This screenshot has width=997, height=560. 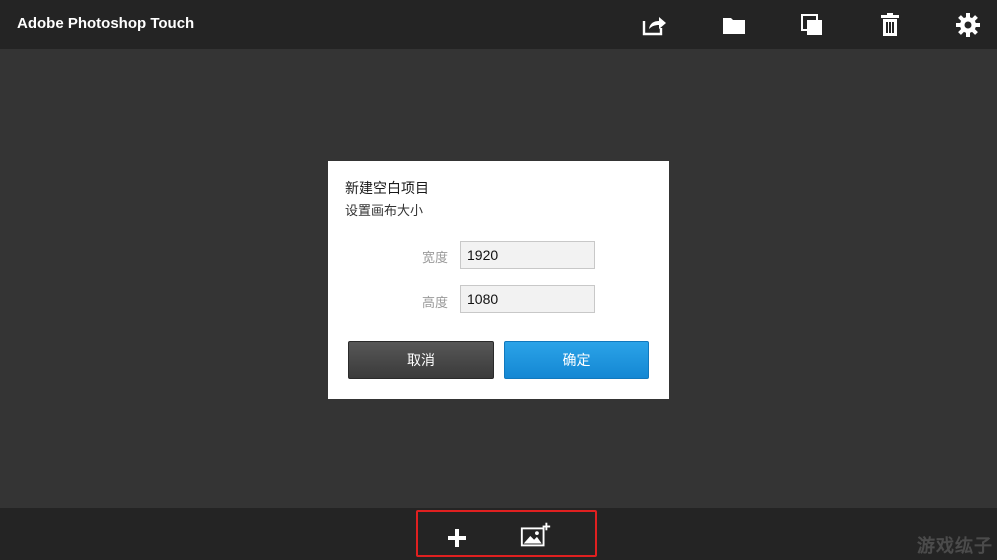 I want to click on dialog-title: 新建空白项目, so click(x=387, y=188).